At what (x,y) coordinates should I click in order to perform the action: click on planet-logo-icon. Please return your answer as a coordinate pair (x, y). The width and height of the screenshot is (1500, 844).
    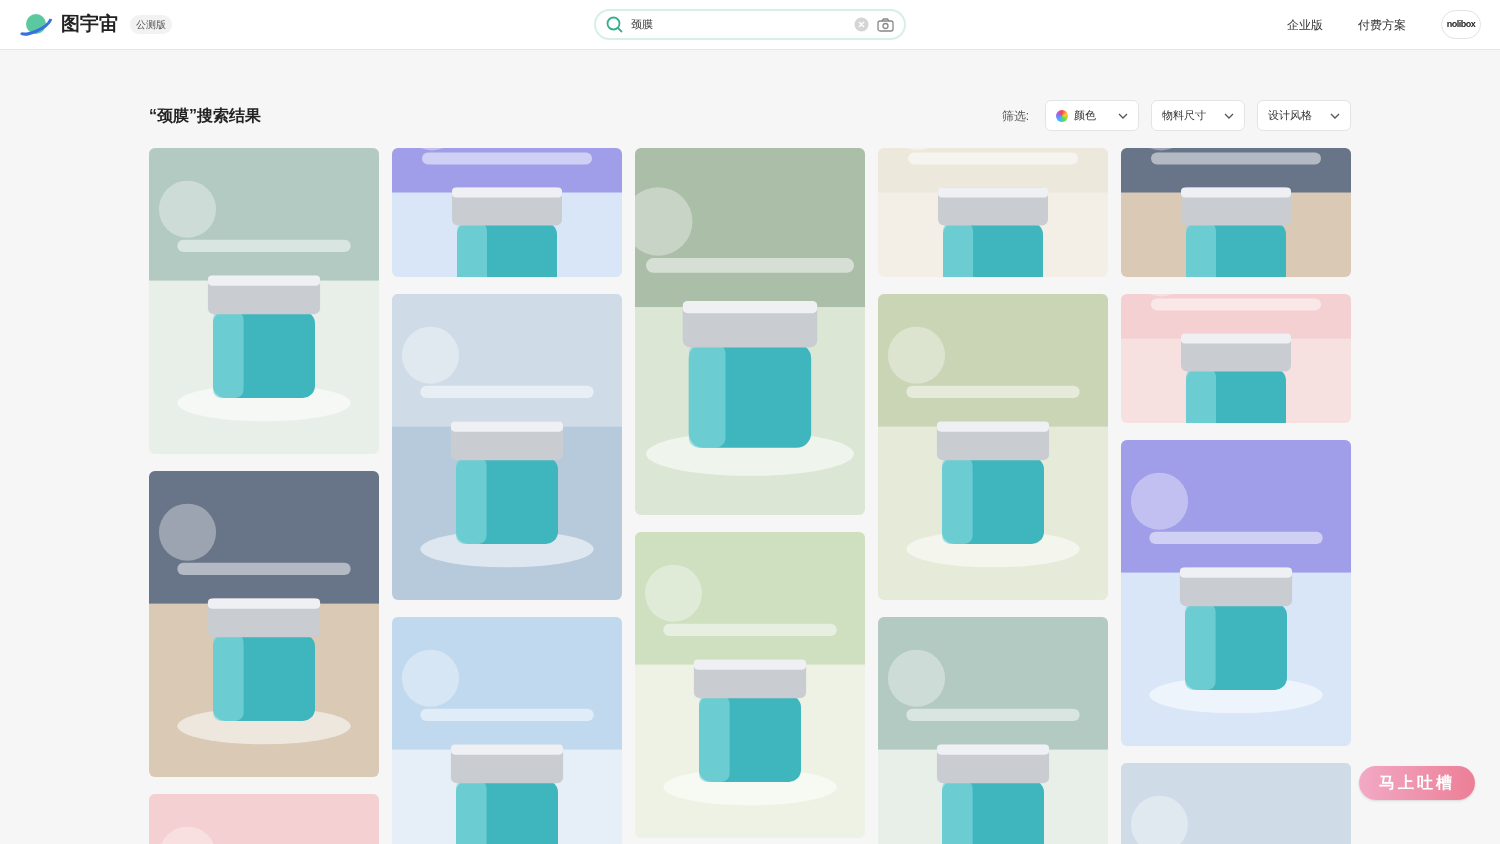
    Looking at the image, I should click on (36, 24).